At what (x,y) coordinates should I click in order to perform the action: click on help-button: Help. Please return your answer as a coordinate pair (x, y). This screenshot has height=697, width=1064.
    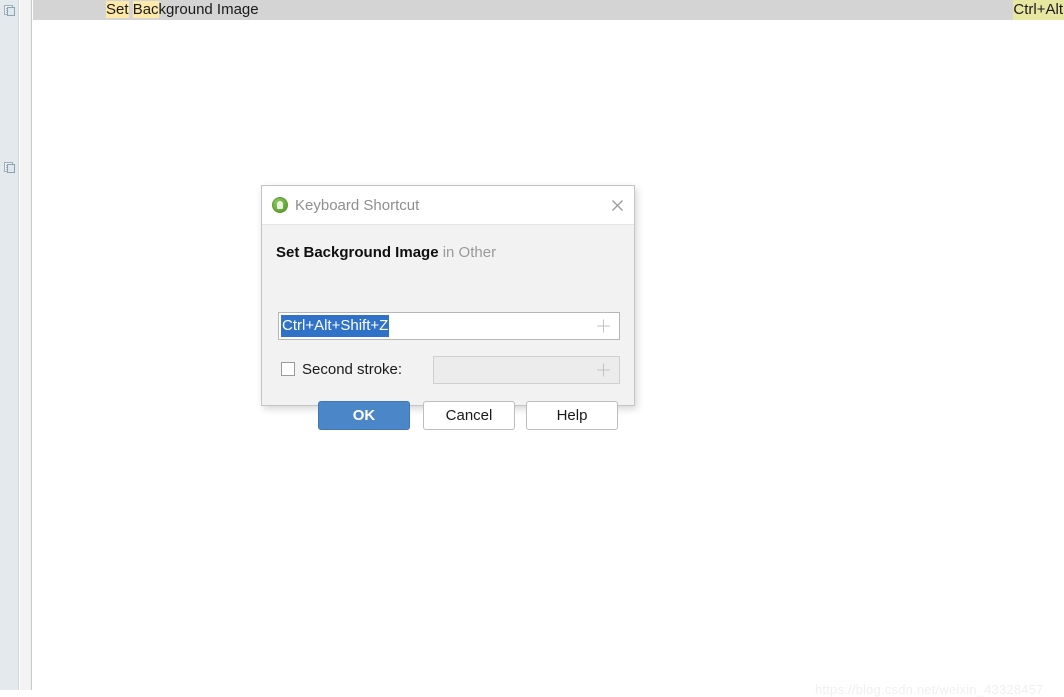
    Looking at the image, I should click on (572, 415).